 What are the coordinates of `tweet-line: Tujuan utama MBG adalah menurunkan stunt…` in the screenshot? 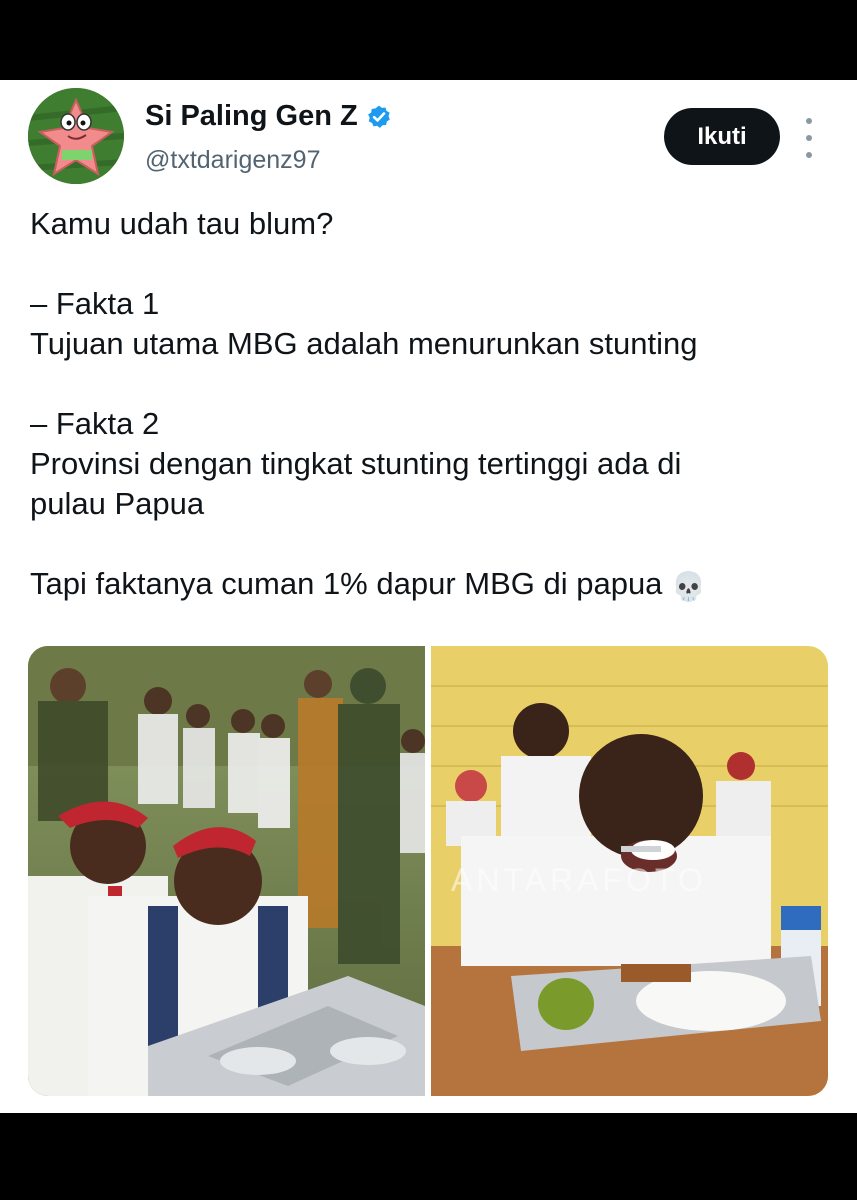 It's located at (364, 343).